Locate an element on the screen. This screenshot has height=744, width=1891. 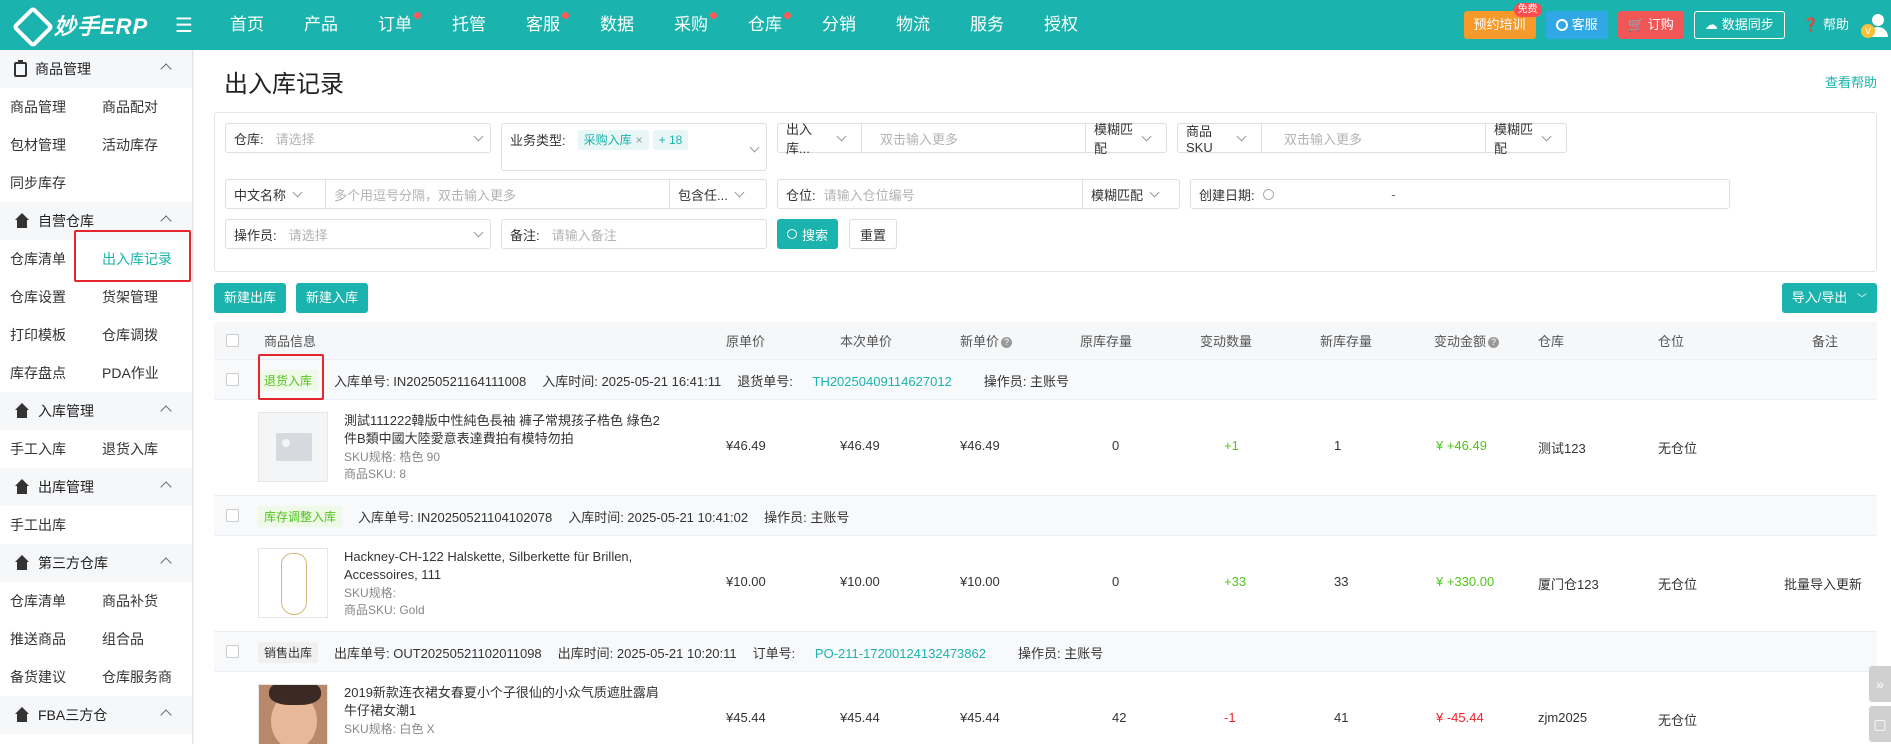
sidebar-group-0: 商品管理 is located at coordinates (96, 69).